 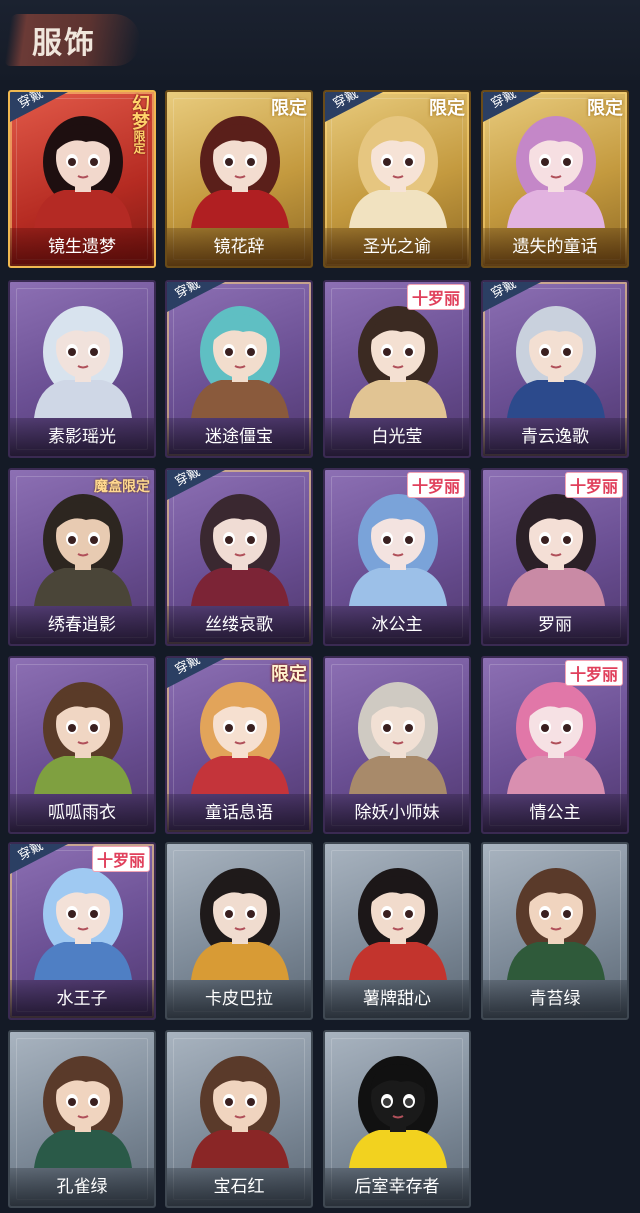 I want to click on costume-name: 宝石红, so click(x=239, y=1187).